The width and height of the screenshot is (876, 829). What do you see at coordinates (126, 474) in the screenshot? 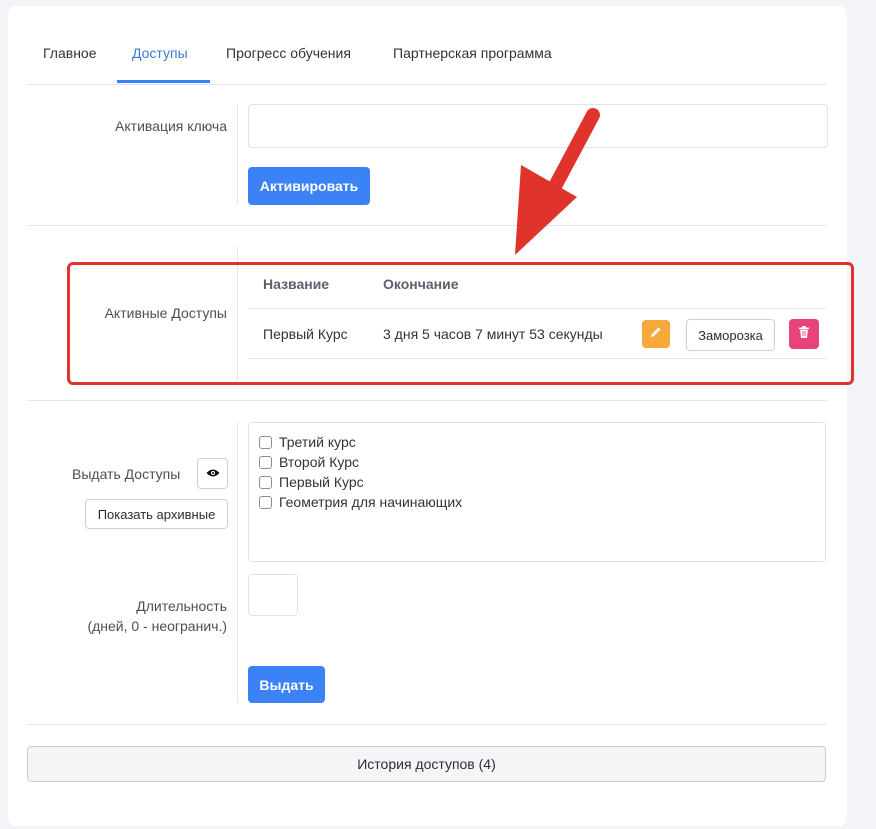
I see `grant-access-label: Выдать Доступы` at bounding box center [126, 474].